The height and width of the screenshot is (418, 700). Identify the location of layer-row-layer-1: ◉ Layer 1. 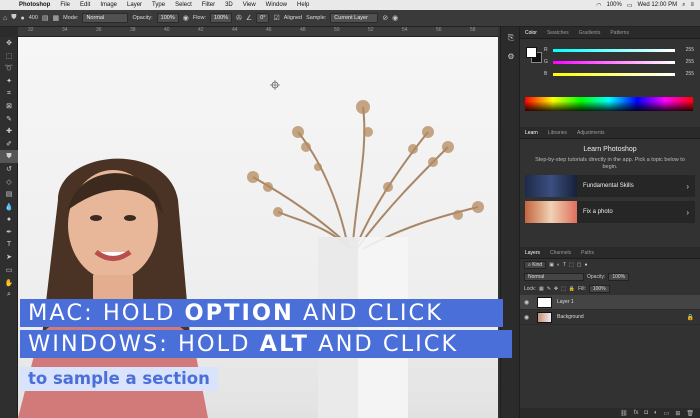
(610, 302).